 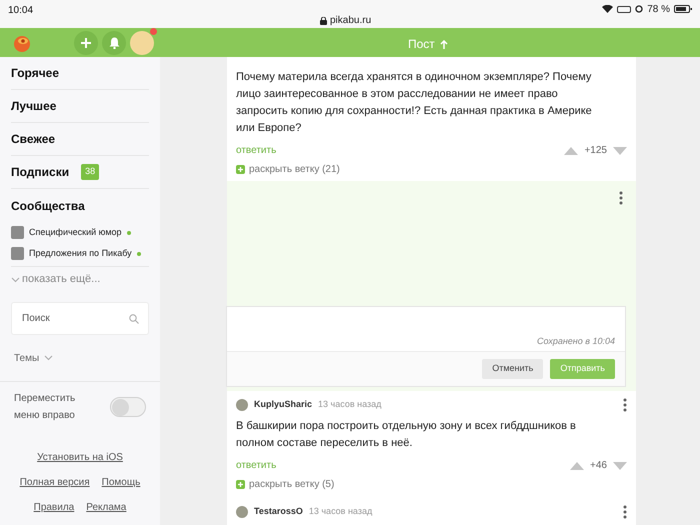 What do you see at coordinates (21, 11) in the screenshot?
I see `status-time: 10:04` at bounding box center [21, 11].